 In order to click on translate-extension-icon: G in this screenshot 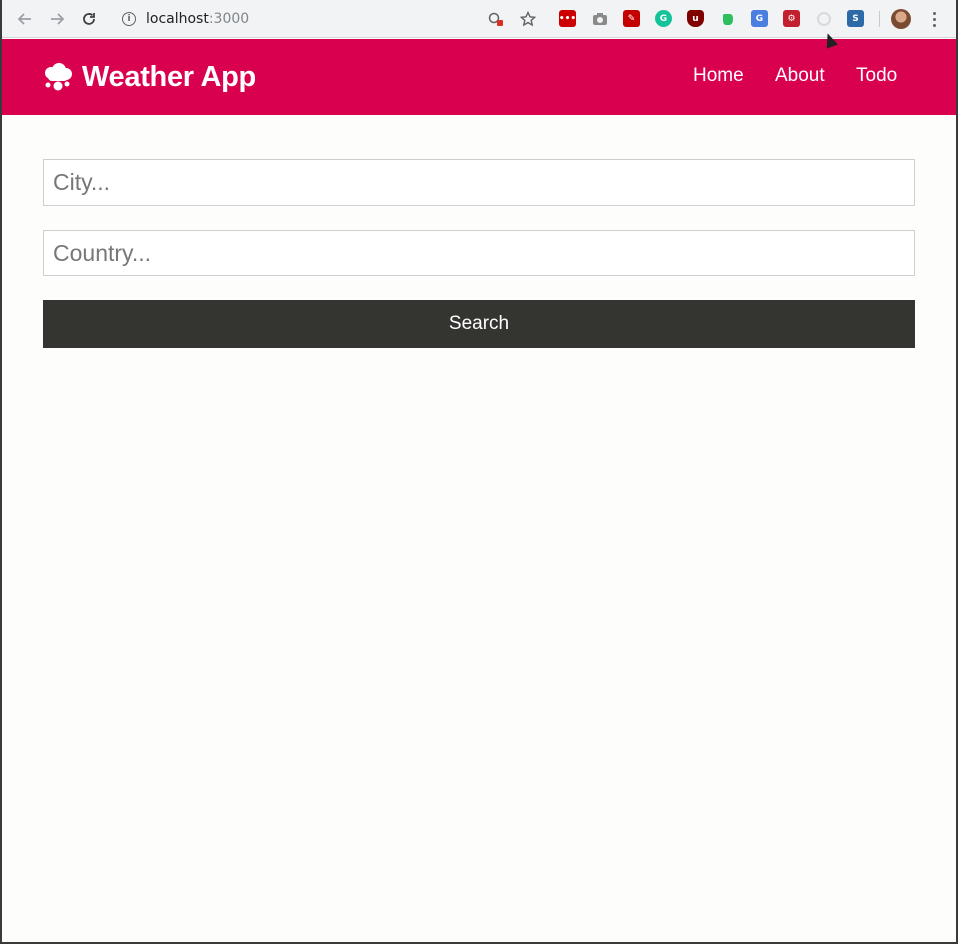, I will do `click(759, 18)`.